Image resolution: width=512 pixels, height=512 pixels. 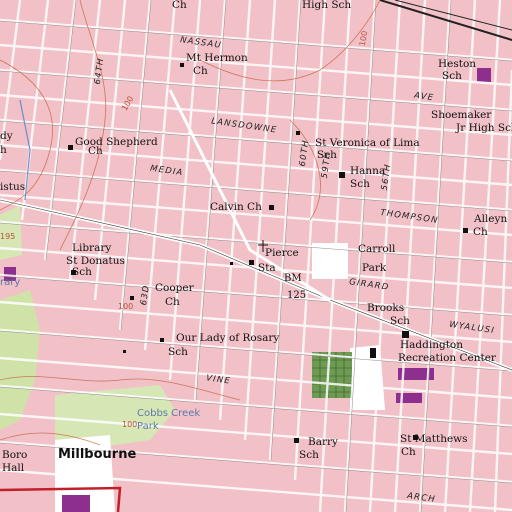 What do you see at coordinates (228, 338) in the screenshot?
I see `map-label: Our Lady of Rosary` at bounding box center [228, 338].